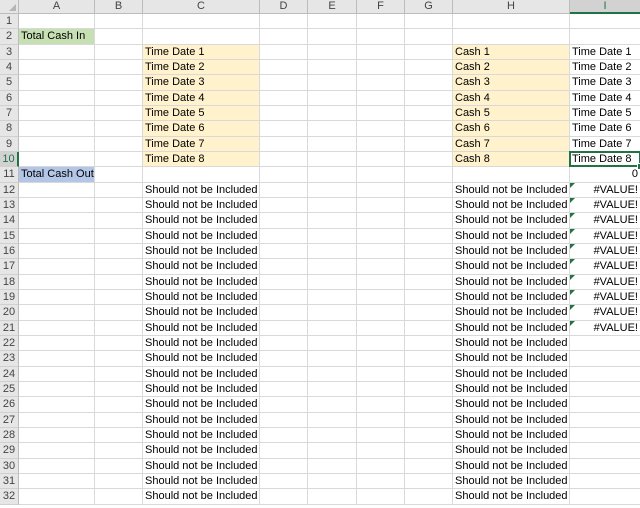  I want to click on cell-h25: Should not be Included, so click(511, 389).